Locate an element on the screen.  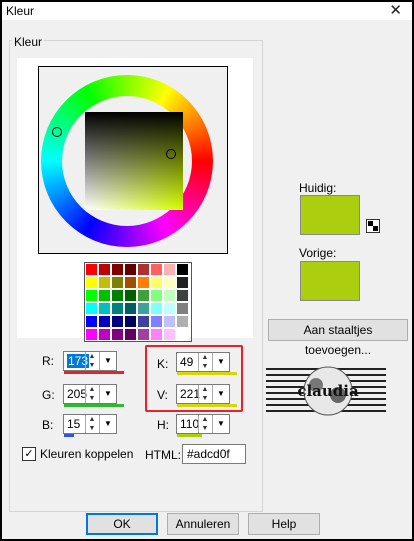
previous-color-swatch is located at coordinates (330, 281).